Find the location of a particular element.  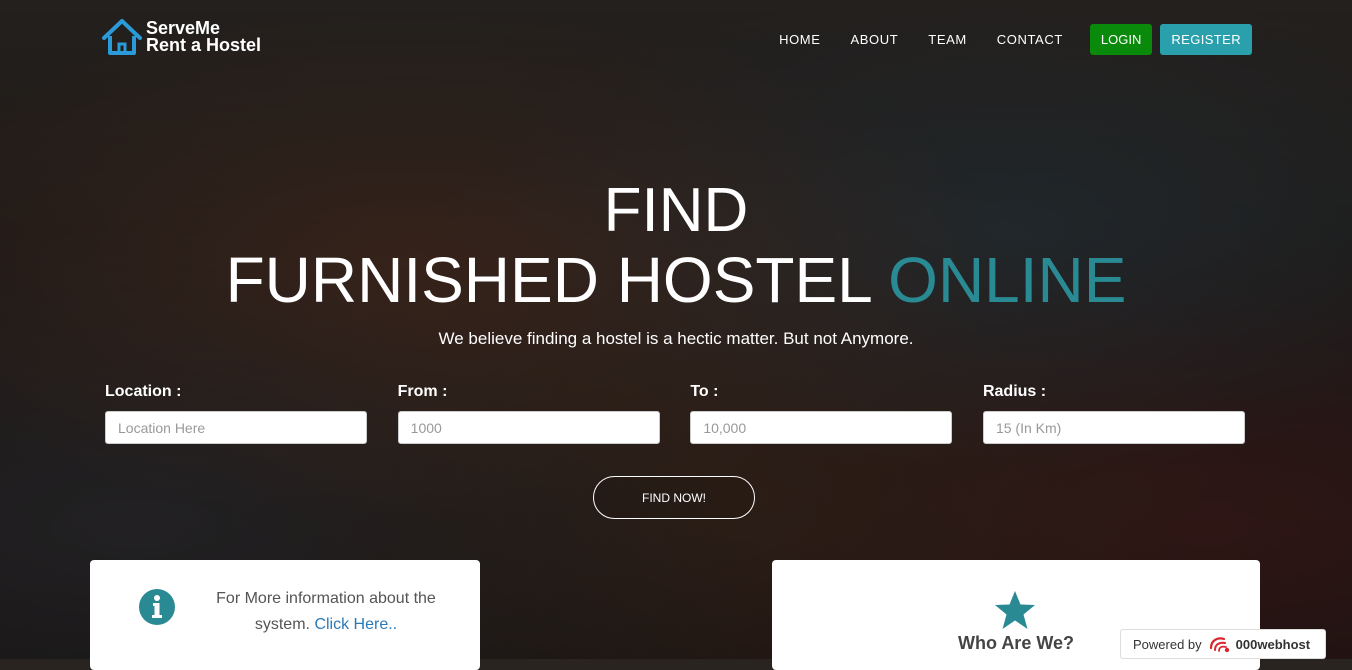

radius-field-group: Radius : is located at coordinates (1113, 413).